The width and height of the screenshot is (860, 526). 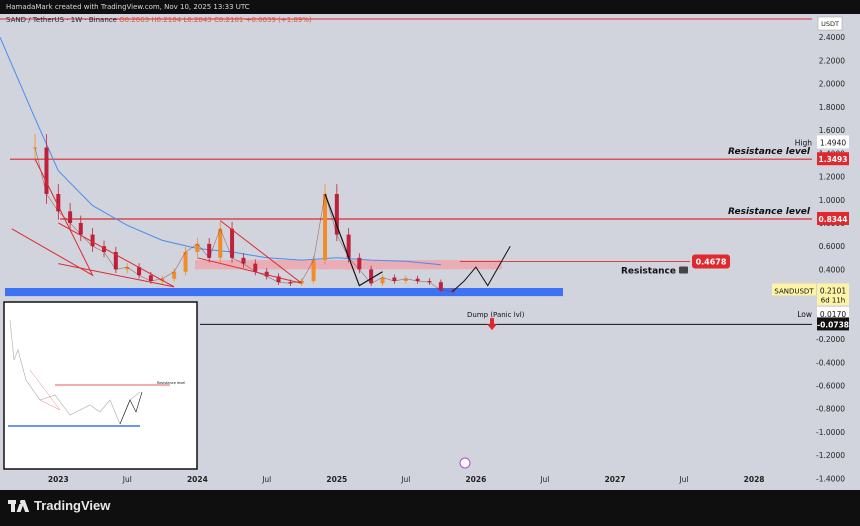 What do you see at coordinates (833, 142) in the screenshot?
I see `high-value: 1.4940` at bounding box center [833, 142].